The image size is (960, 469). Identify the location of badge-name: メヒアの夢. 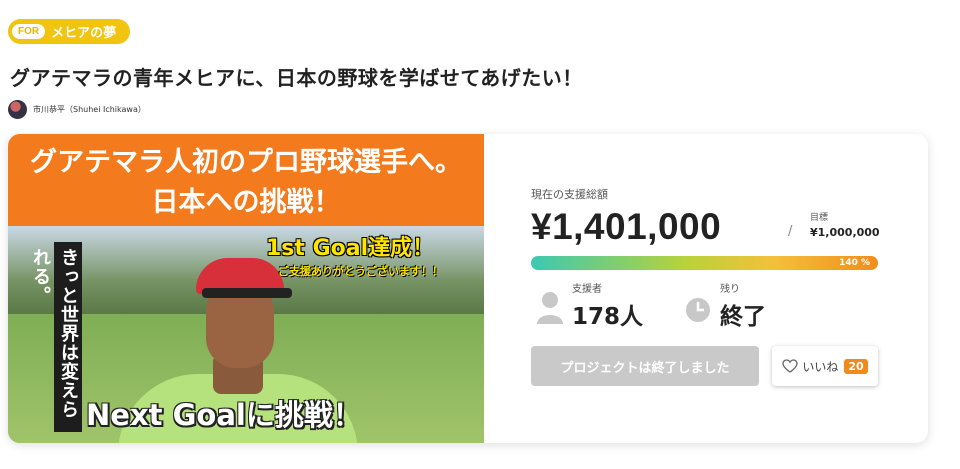
(83, 31).